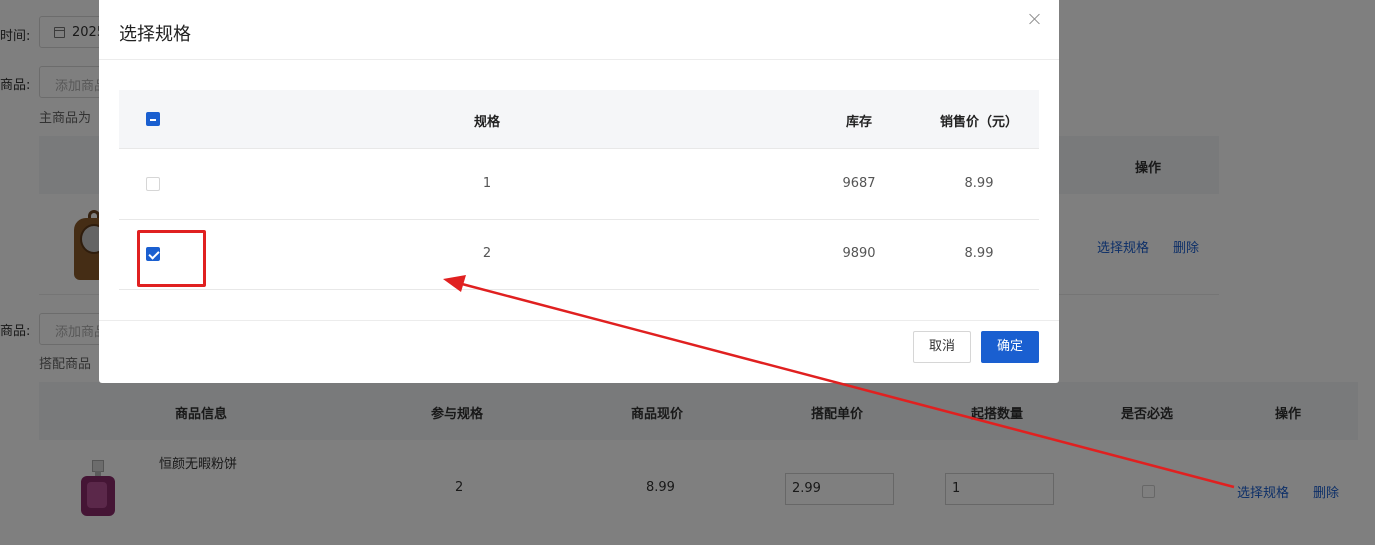 The height and width of the screenshot is (545, 1375). Describe the element at coordinates (486, 122) in the screenshot. I see `header-spec: 规格` at that location.